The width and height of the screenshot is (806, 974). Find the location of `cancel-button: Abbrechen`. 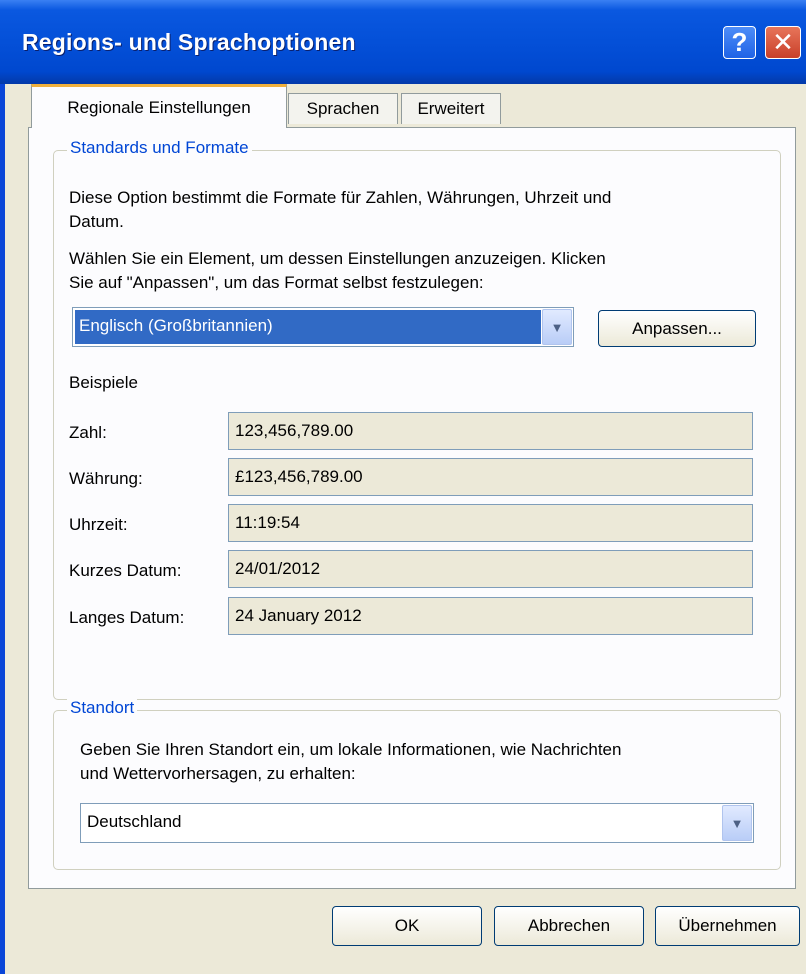

cancel-button: Abbrechen is located at coordinates (569, 926).